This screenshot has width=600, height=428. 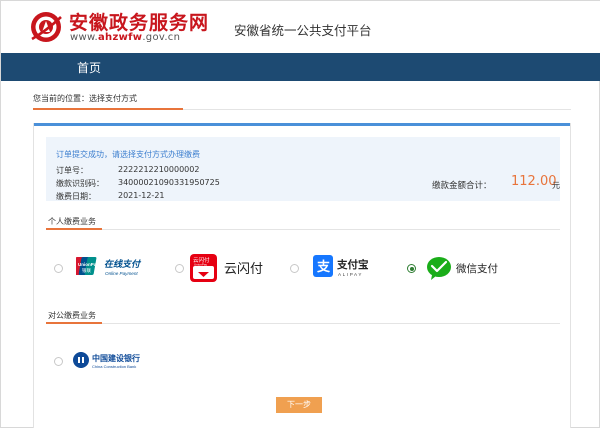 I want to click on alipay-logo: 支 支付宝 ALIPAY, so click(x=348, y=267).